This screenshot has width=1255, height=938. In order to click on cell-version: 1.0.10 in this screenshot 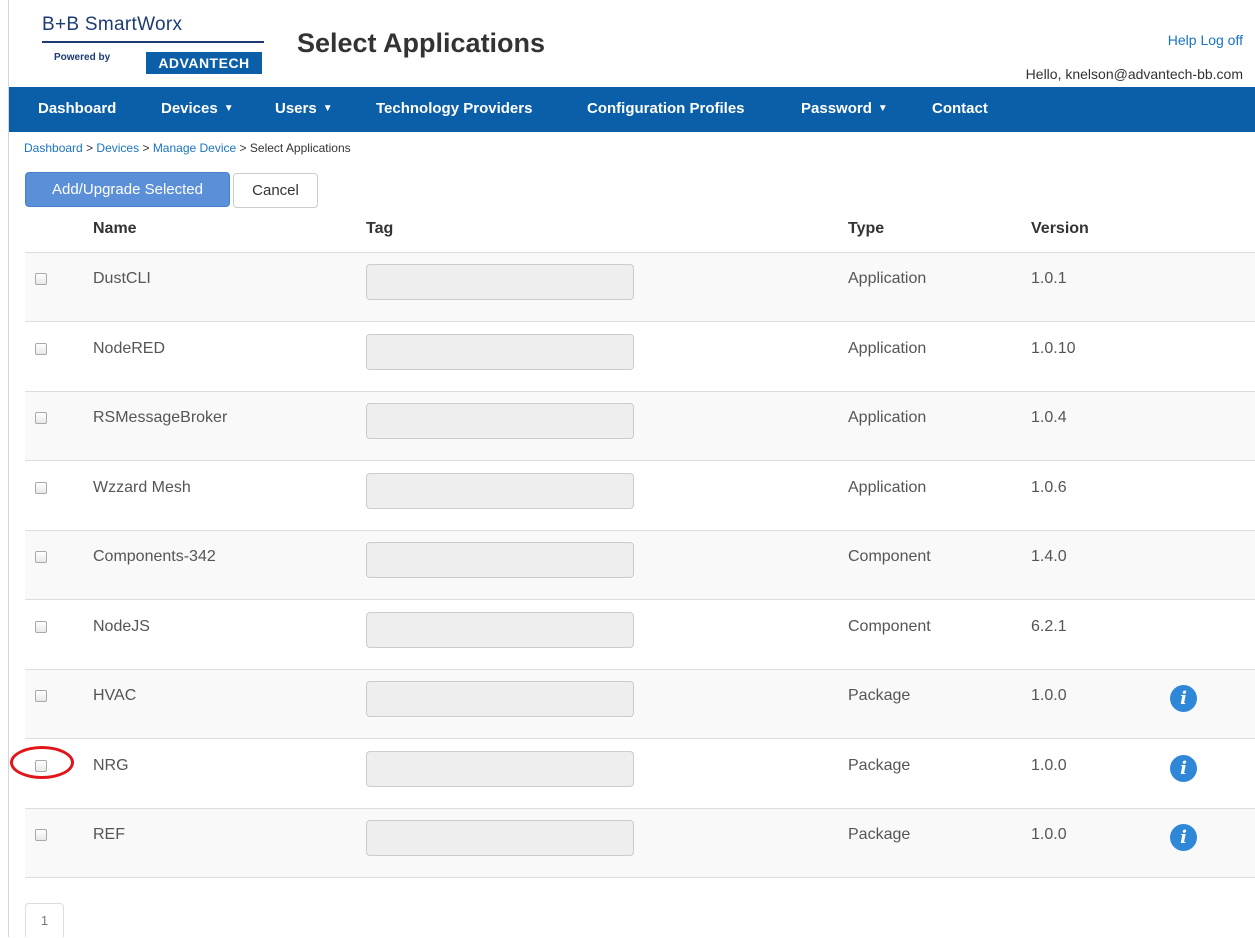, I will do `click(1053, 348)`.